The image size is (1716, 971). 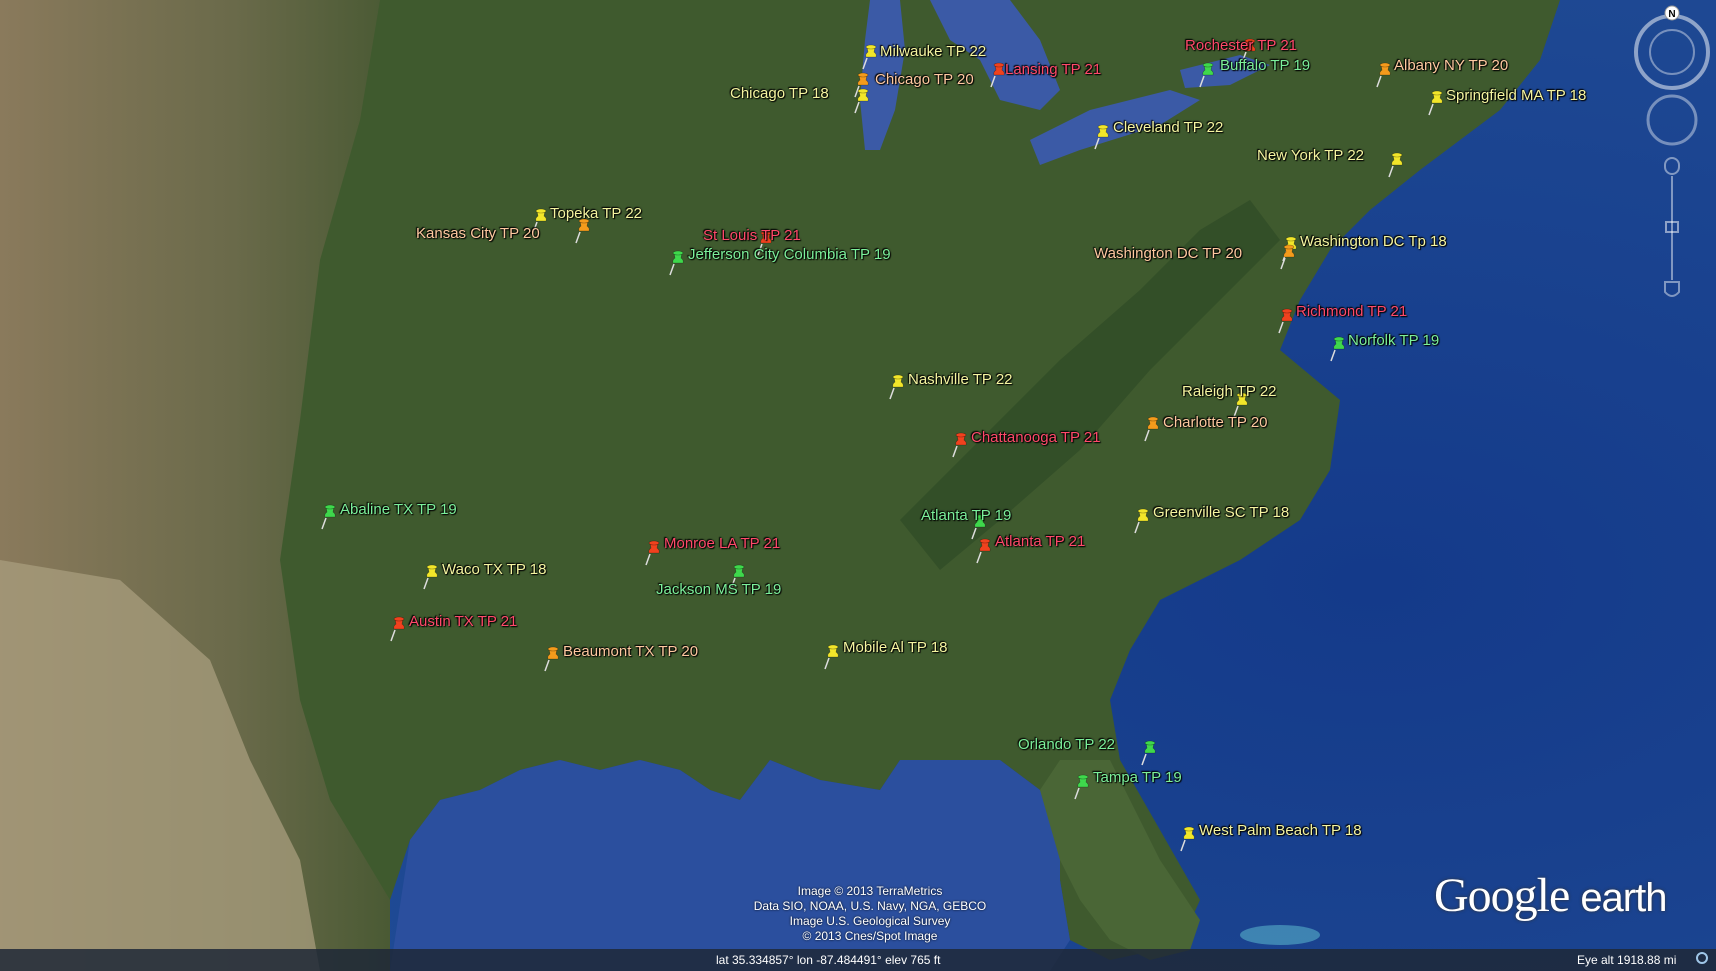 What do you see at coordinates (1702, 958) in the screenshot?
I see `streaming-status-icon` at bounding box center [1702, 958].